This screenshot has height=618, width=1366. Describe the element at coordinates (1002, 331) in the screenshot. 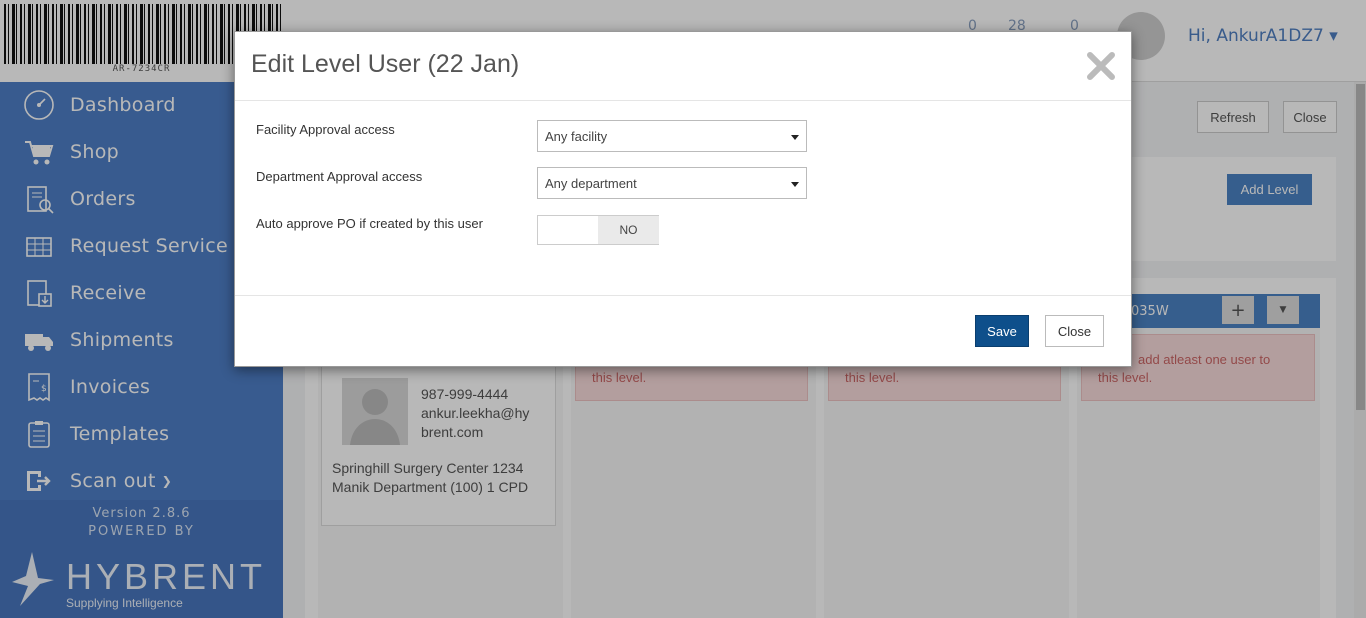

I see `save-button: Save` at that location.